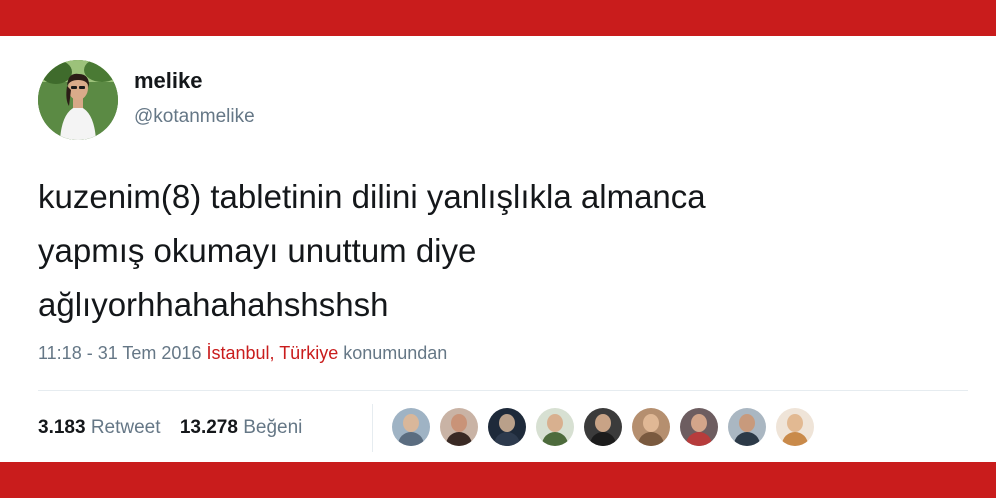 This screenshot has height=498, width=996. What do you see at coordinates (272, 353) in the screenshot?
I see `tweet-location-link: İstanbul, Türkiye` at bounding box center [272, 353].